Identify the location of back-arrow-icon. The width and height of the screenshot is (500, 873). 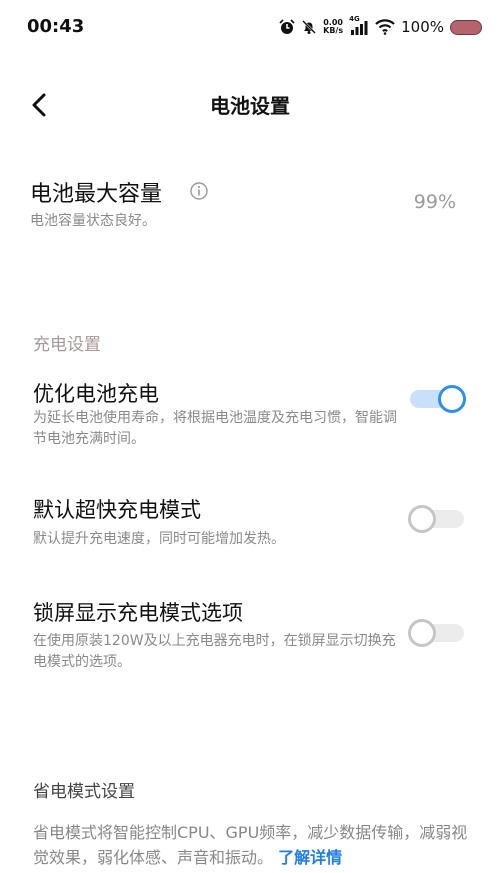
(39, 105).